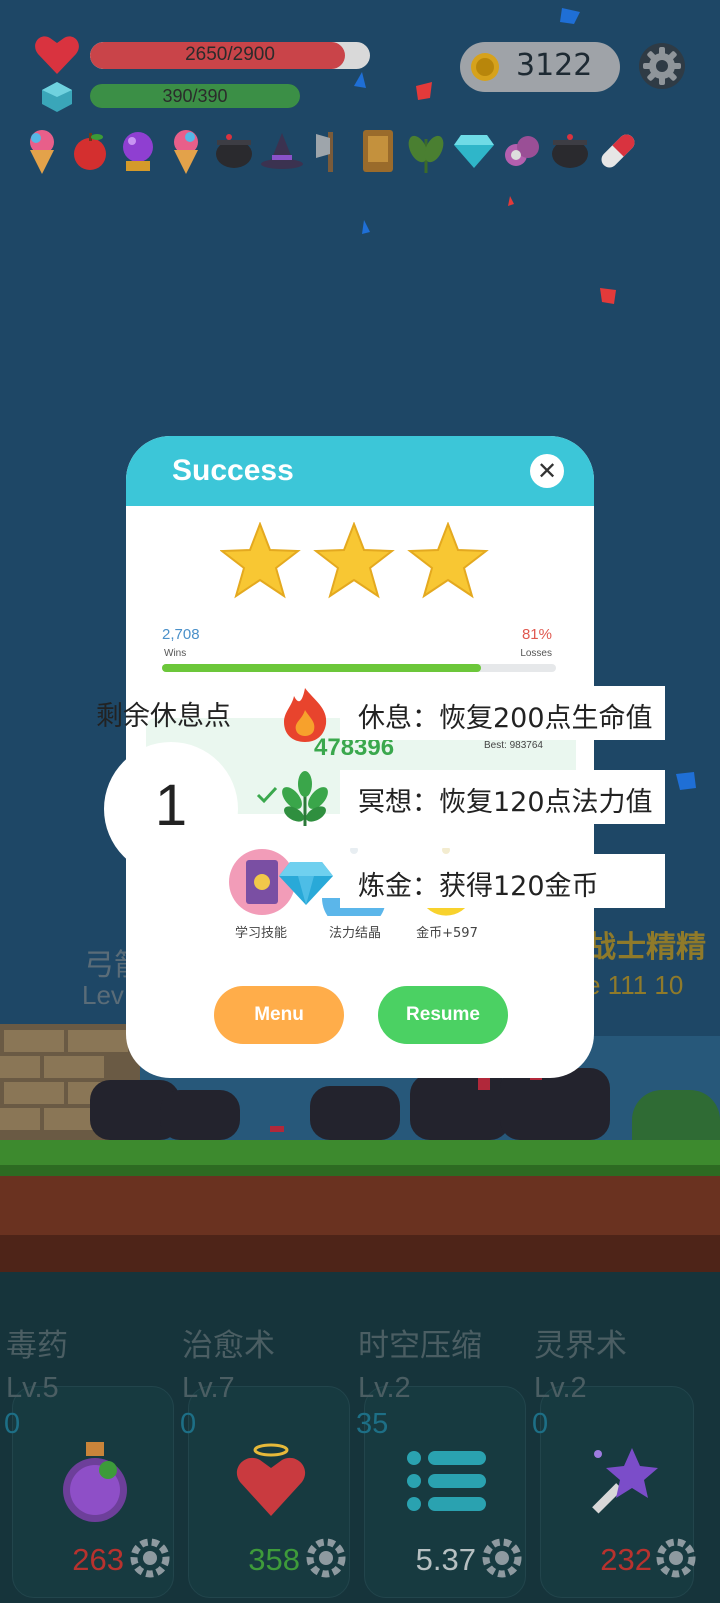 The height and width of the screenshot is (1603, 720). Describe the element at coordinates (513, 745) in the screenshot. I see `best-score: Best: 983764` at that location.